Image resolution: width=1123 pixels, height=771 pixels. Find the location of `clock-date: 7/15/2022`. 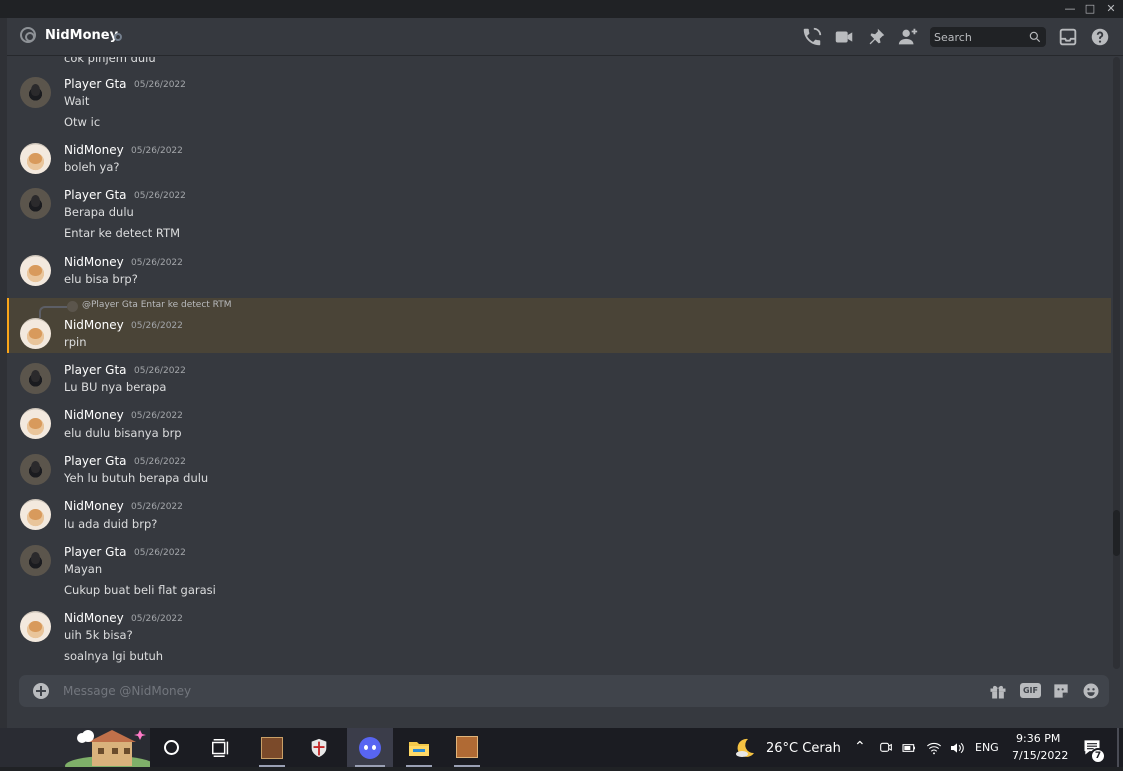

clock-date: 7/15/2022 is located at coordinates (1040, 755).